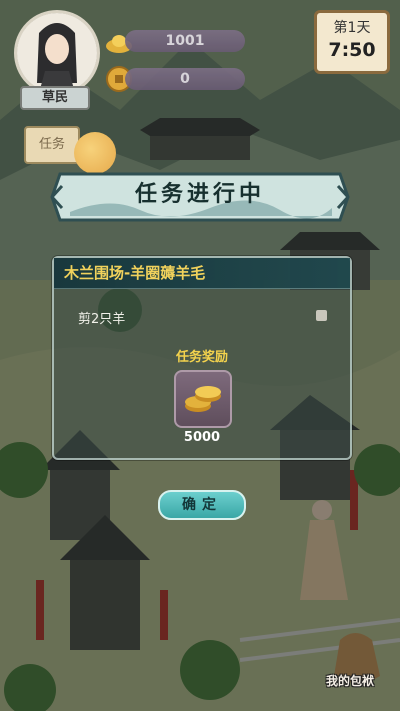  I want to click on dialog-title: 任务进行中, so click(199, 194).